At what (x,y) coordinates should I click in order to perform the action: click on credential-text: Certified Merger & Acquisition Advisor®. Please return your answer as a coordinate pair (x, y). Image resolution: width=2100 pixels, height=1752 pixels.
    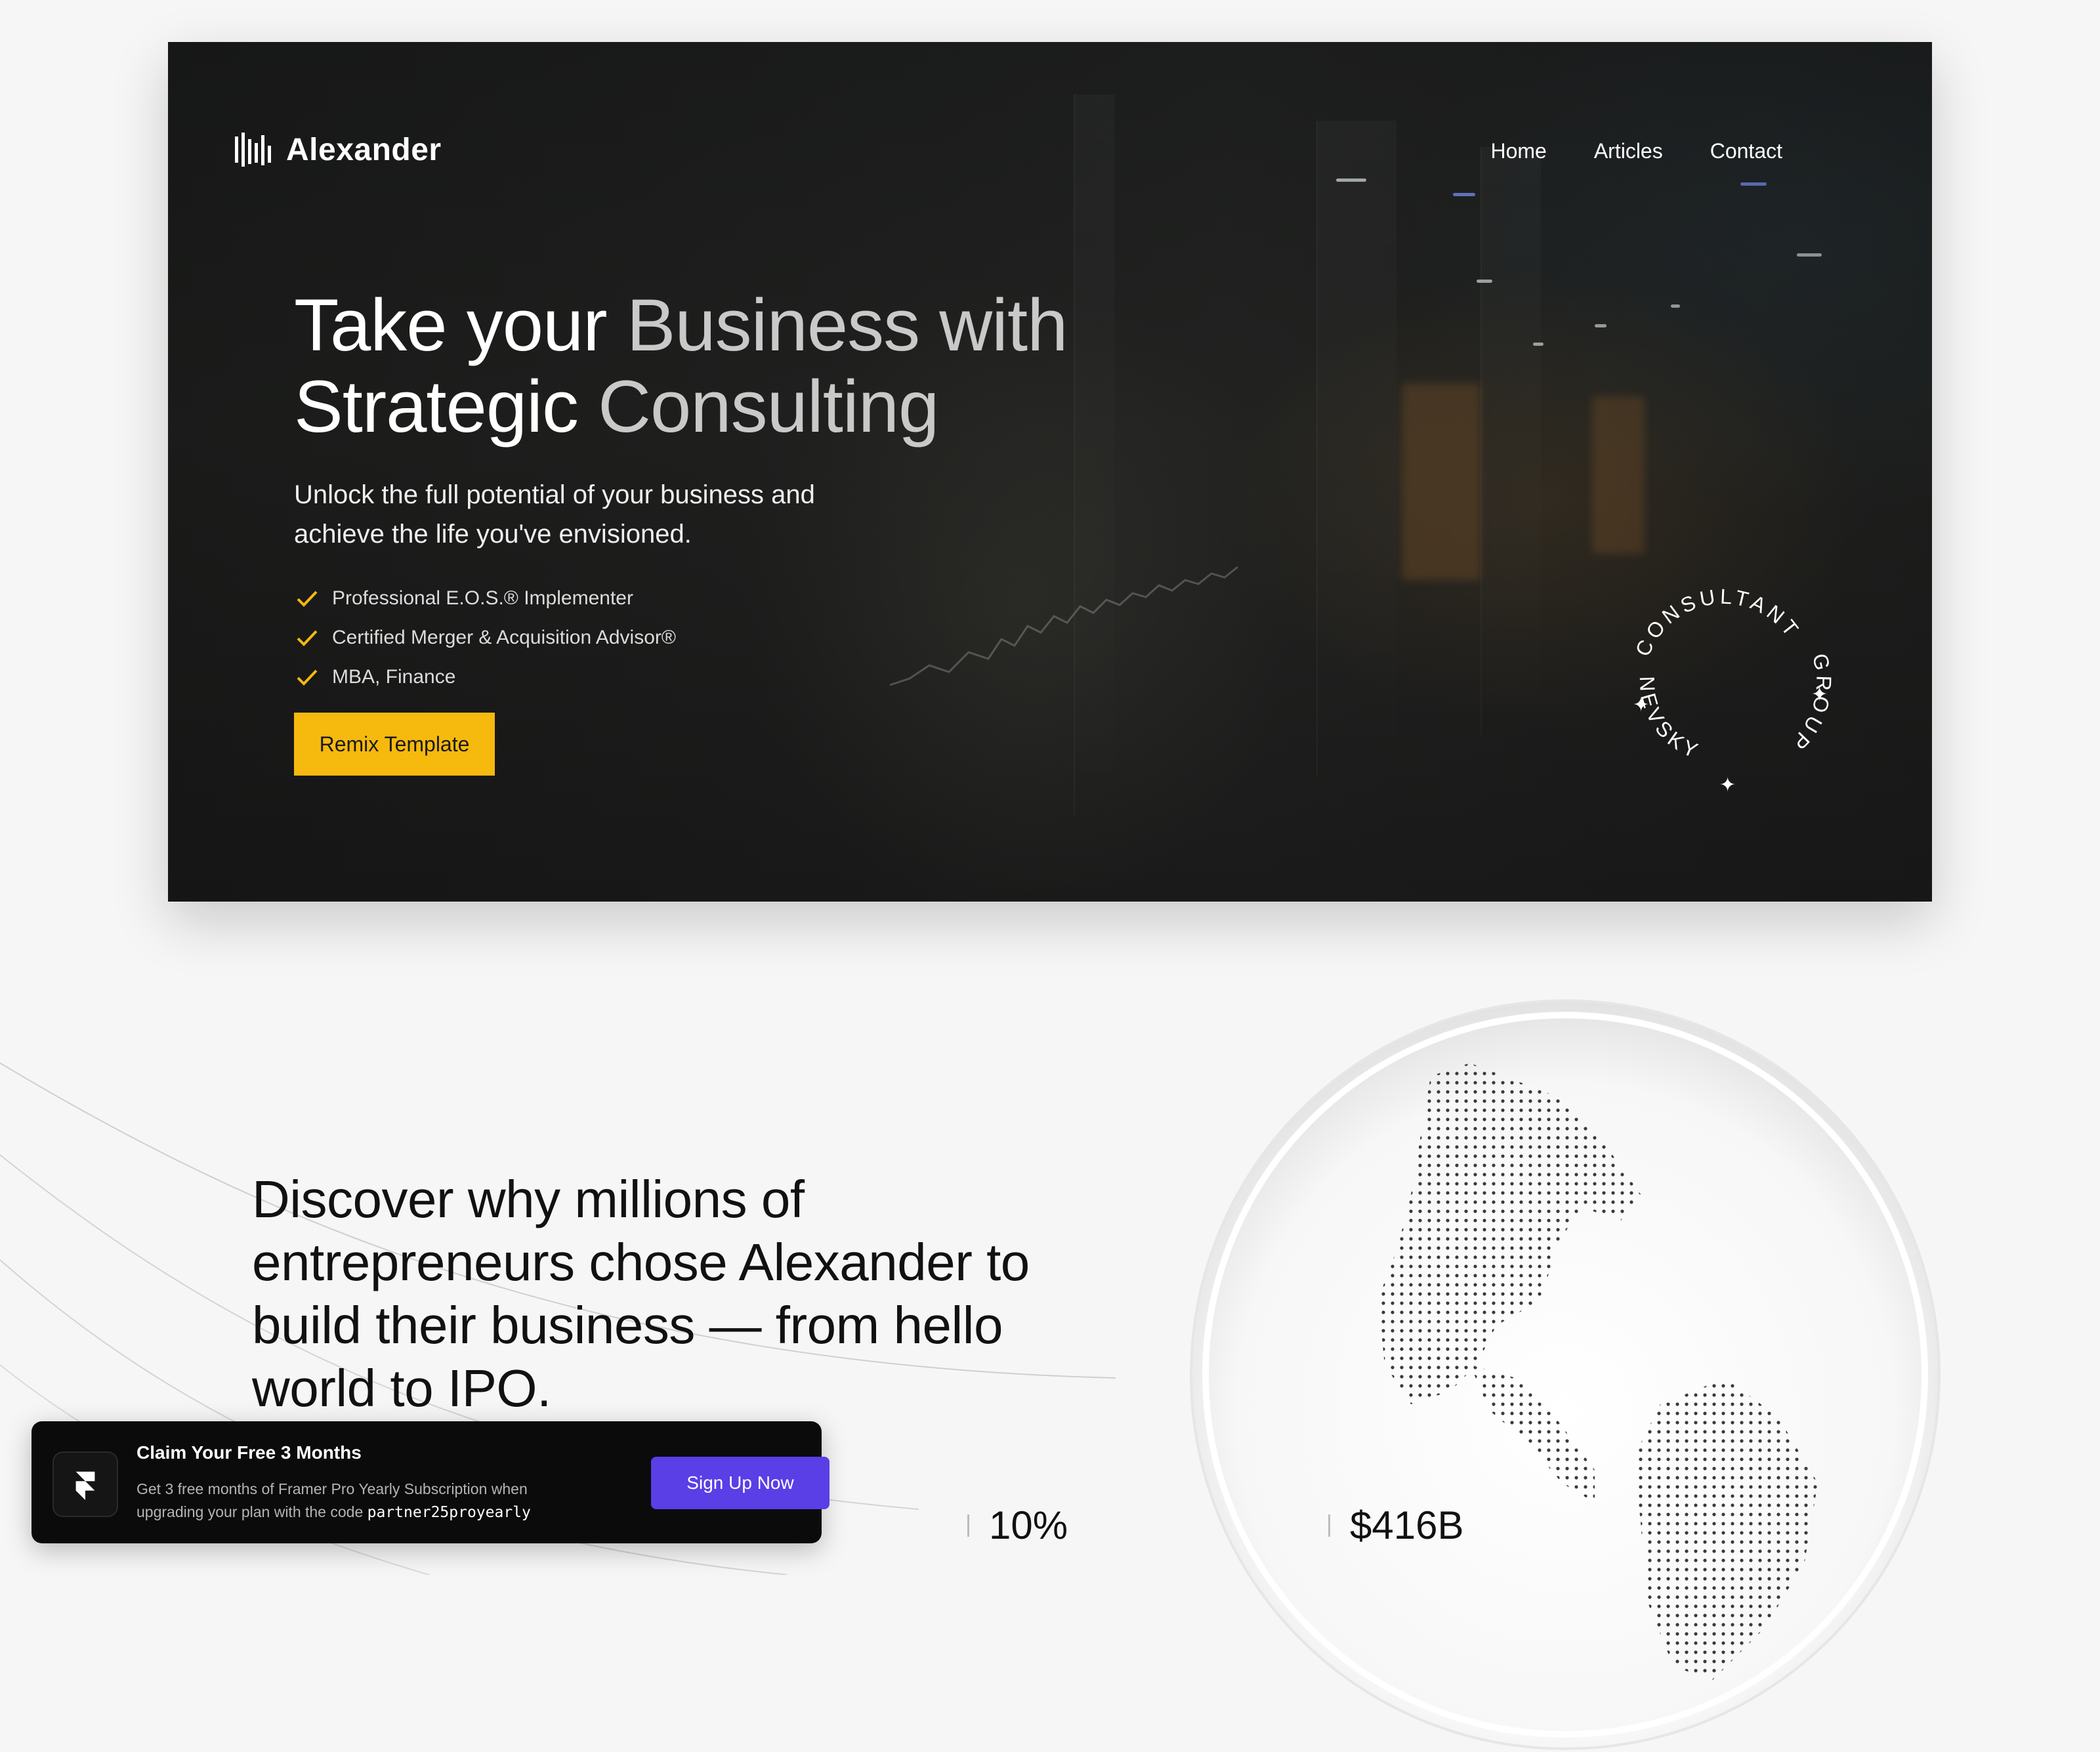
    Looking at the image, I should click on (504, 637).